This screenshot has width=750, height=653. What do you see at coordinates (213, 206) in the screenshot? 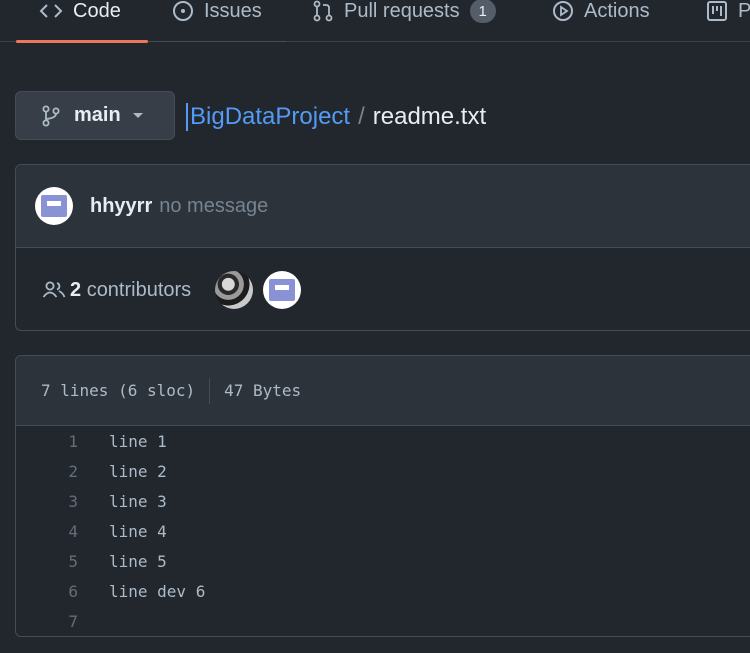
I see `commit-message: no message` at bounding box center [213, 206].